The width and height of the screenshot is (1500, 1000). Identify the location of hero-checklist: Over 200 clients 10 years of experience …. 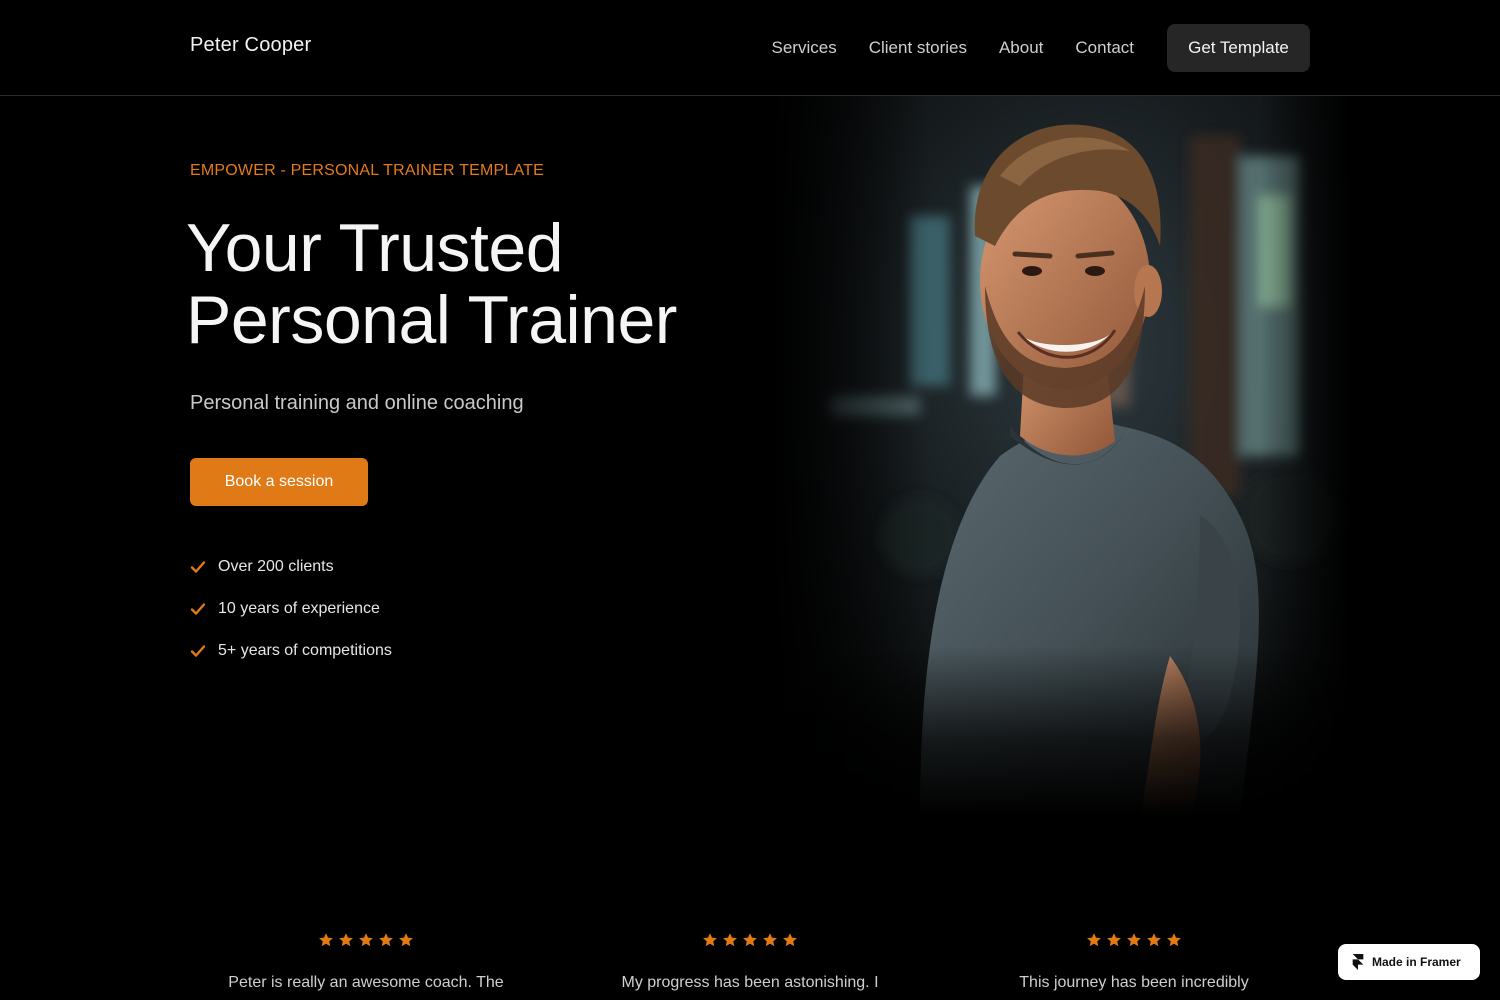
(291, 609).